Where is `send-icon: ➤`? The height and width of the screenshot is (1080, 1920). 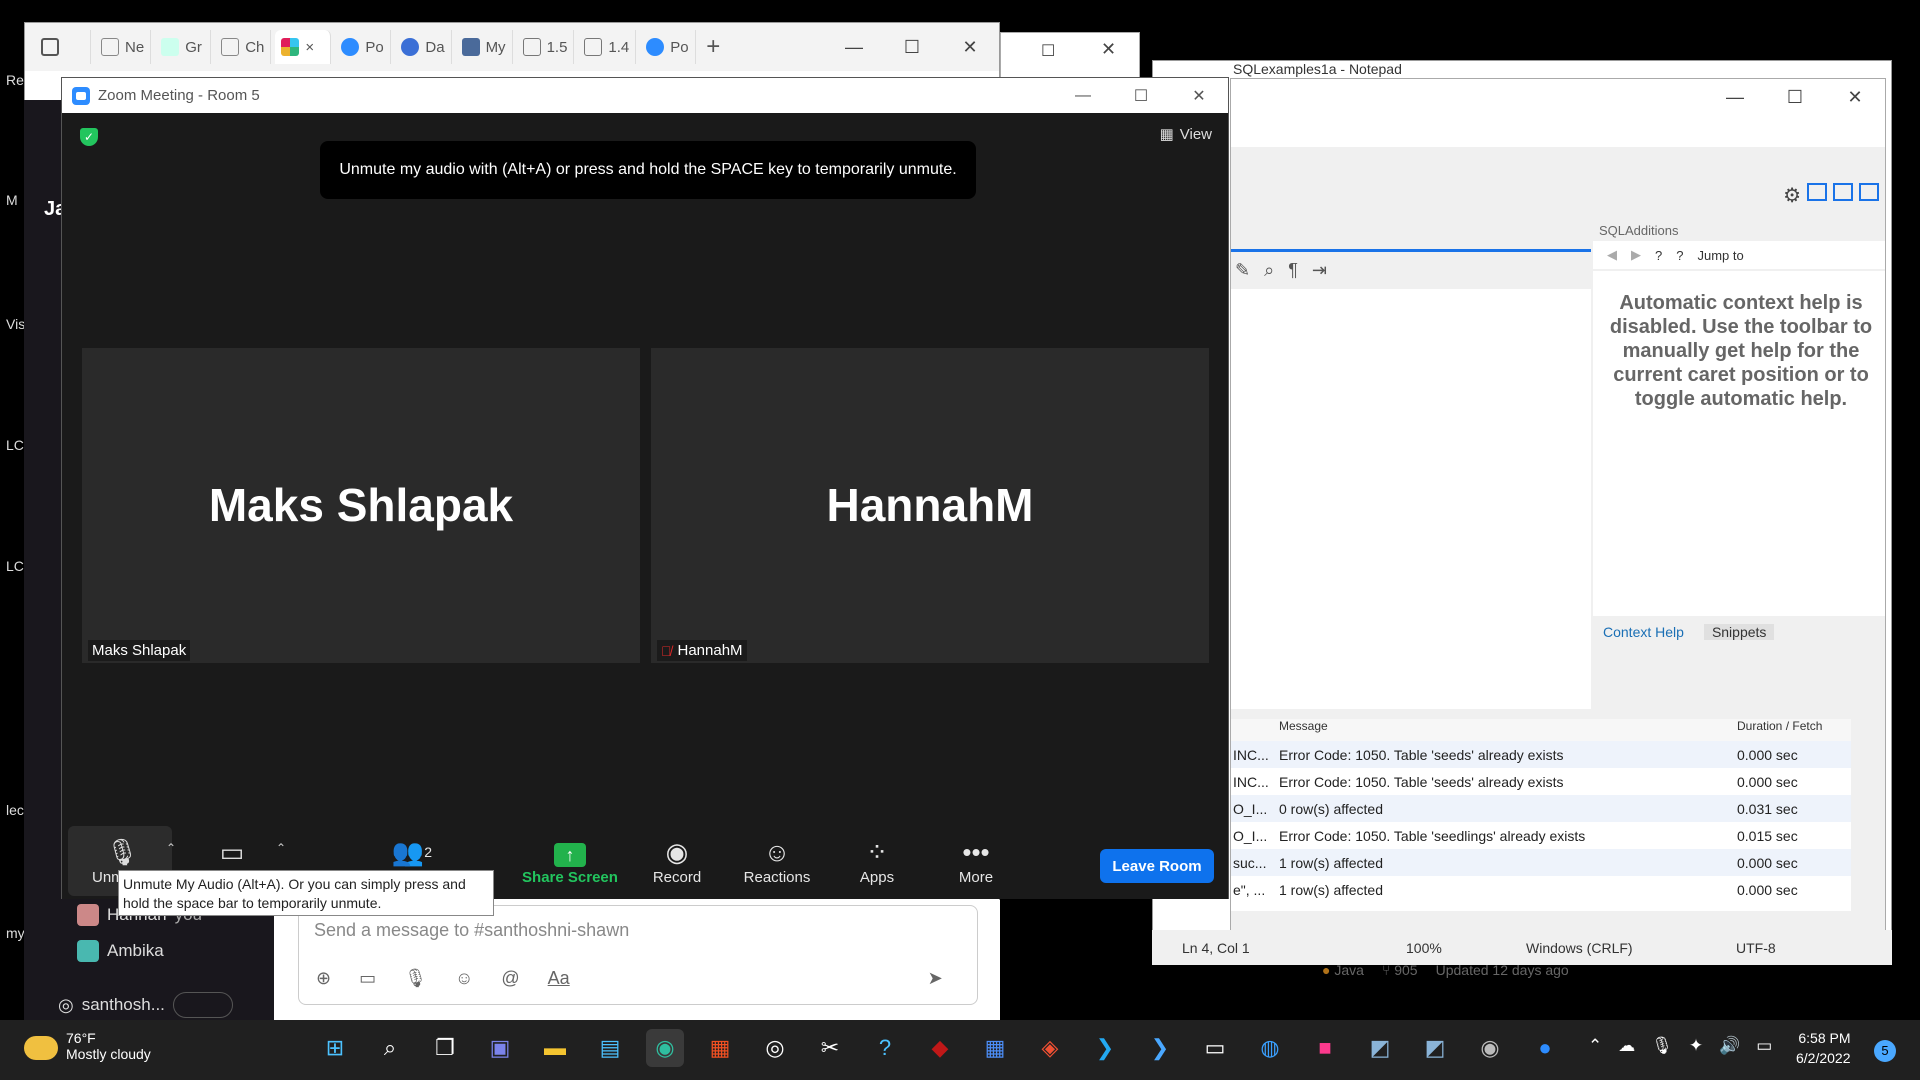
send-icon: ➤ is located at coordinates (935, 978).